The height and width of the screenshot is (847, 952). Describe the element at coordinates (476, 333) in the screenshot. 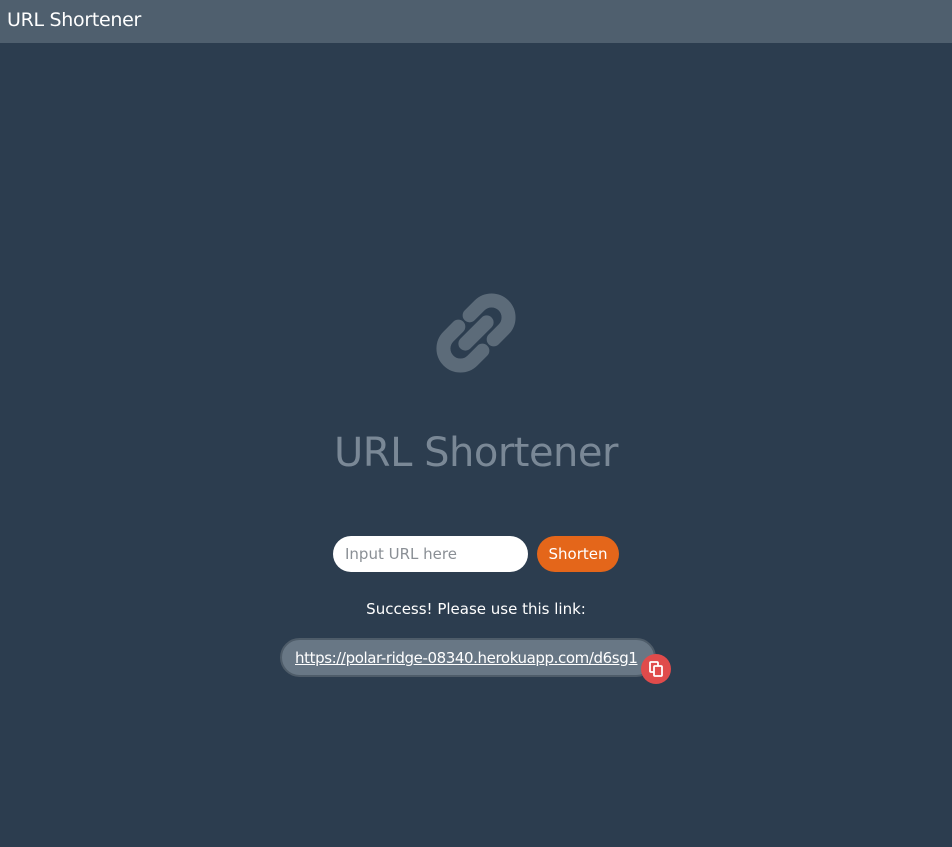

I see `link-icon` at that location.